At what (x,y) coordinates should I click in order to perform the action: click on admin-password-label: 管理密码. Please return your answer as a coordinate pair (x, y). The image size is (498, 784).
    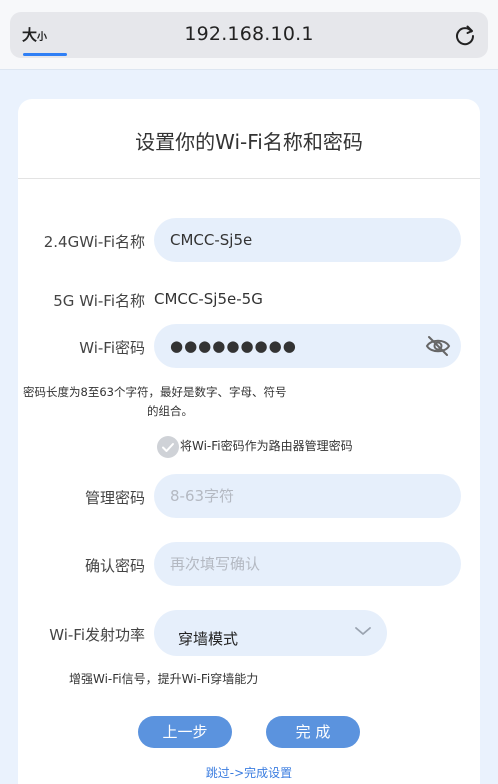
    Looking at the image, I should click on (114, 498).